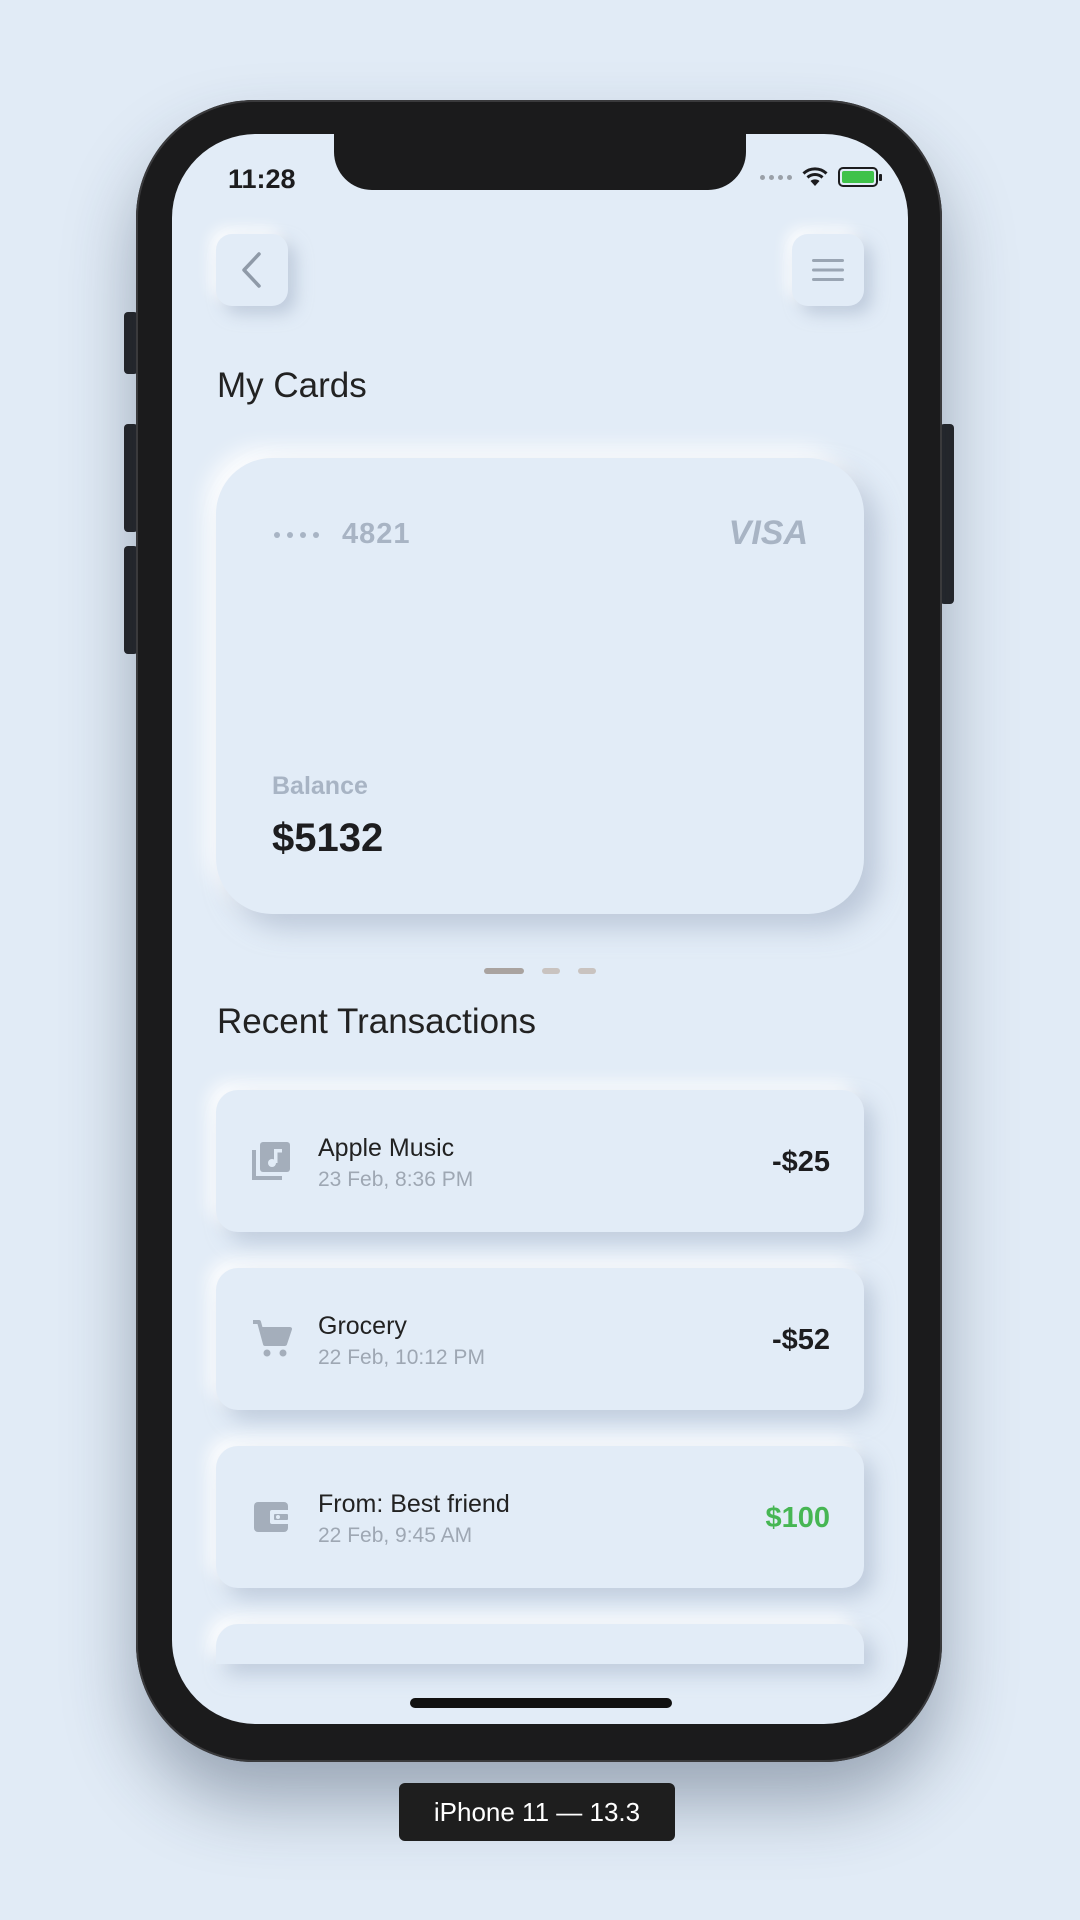 Image resolution: width=1080 pixels, height=1920 pixels. I want to click on status-time: 11:28, so click(262, 179).